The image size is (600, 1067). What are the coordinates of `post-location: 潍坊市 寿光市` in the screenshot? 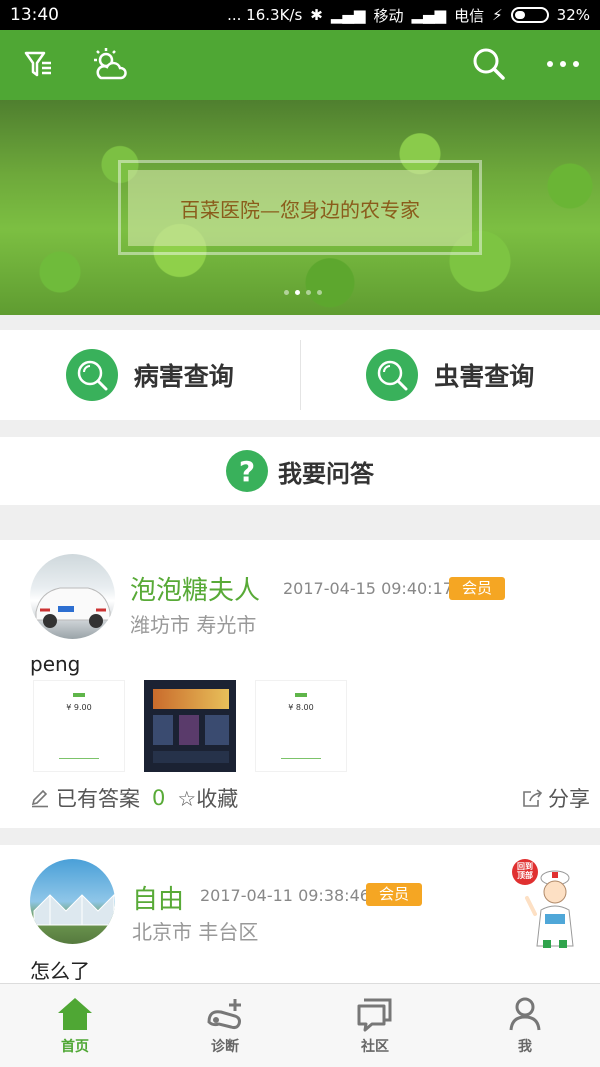 It's located at (193, 625).